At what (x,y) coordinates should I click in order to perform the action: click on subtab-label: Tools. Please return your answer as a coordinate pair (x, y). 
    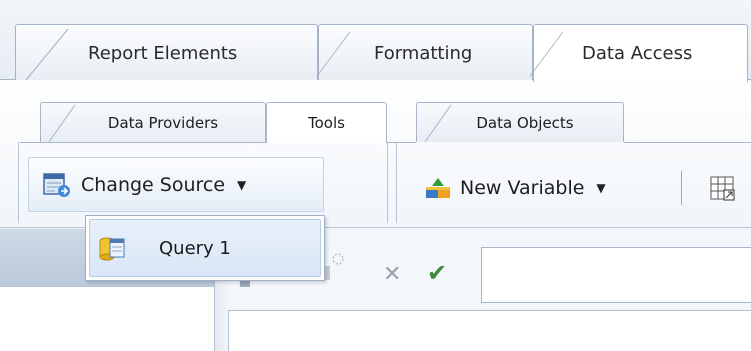
    Looking at the image, I should click on (326, 123).